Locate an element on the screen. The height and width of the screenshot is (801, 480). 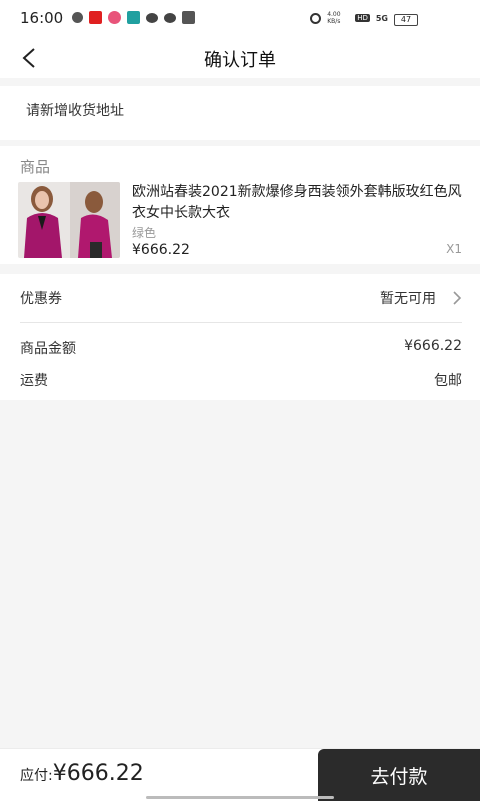
total-payable: 应付:¥666.22 is located at coordinates (82, 773).